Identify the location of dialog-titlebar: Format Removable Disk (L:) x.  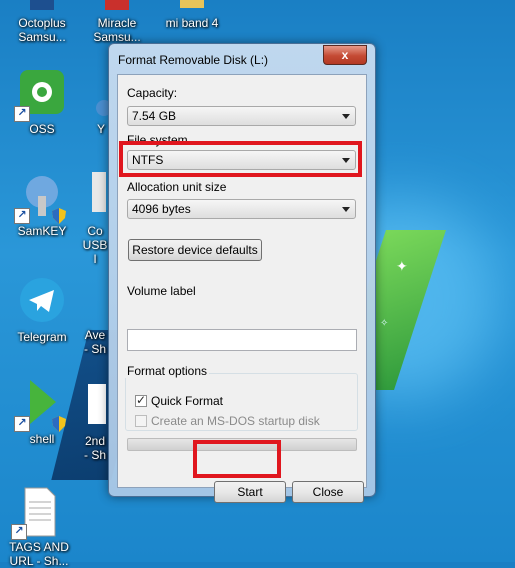
(242, 59).